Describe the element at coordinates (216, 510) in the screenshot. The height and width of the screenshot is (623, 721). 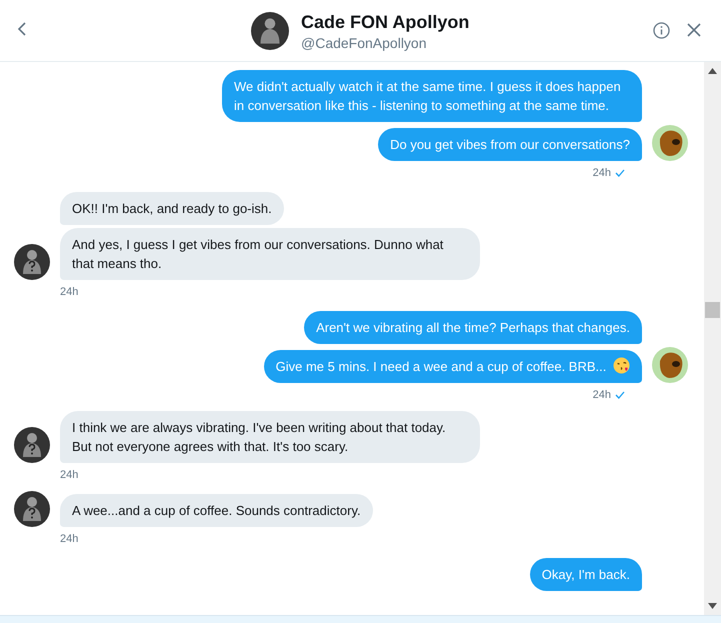
I see `message-bubble: A wee...and a cup of coffee. Sounds contradictory.` at that location.